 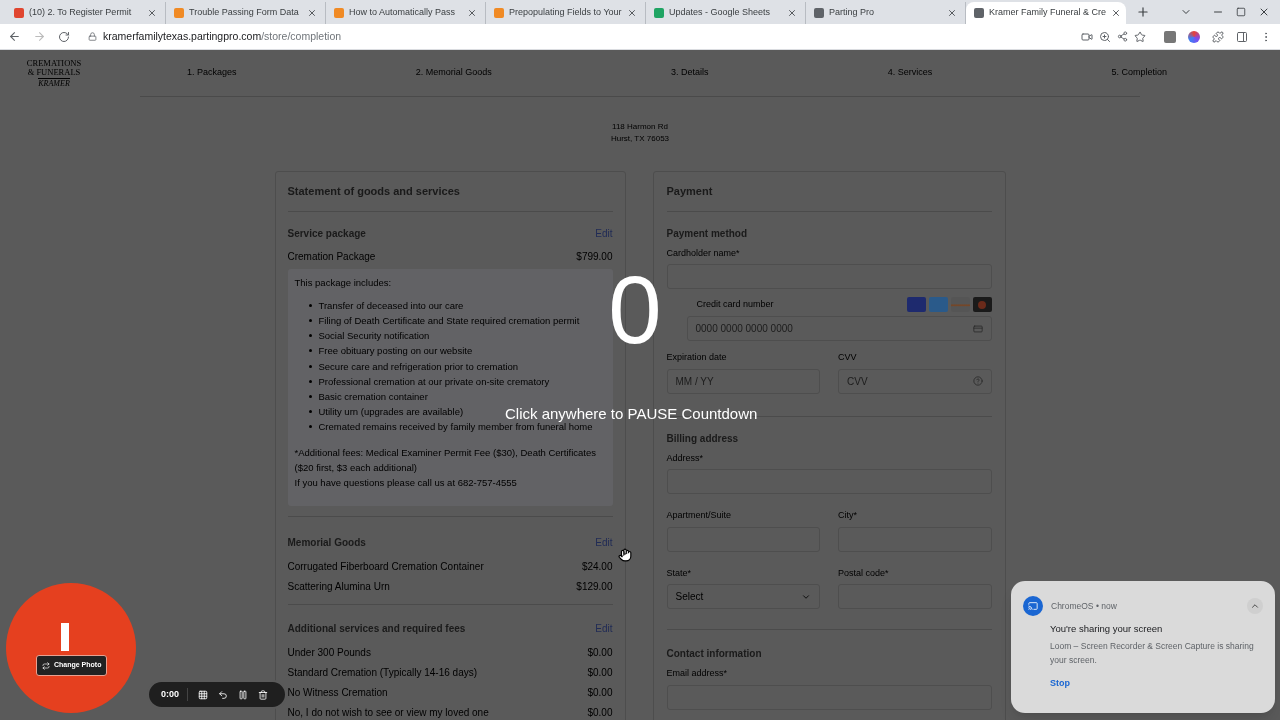 What do you see at coordinates (449, 320) in the screenshot?
I see `package-item: Filing of Death Certificate and State required cremation permit` at bounding box center [449, 320].